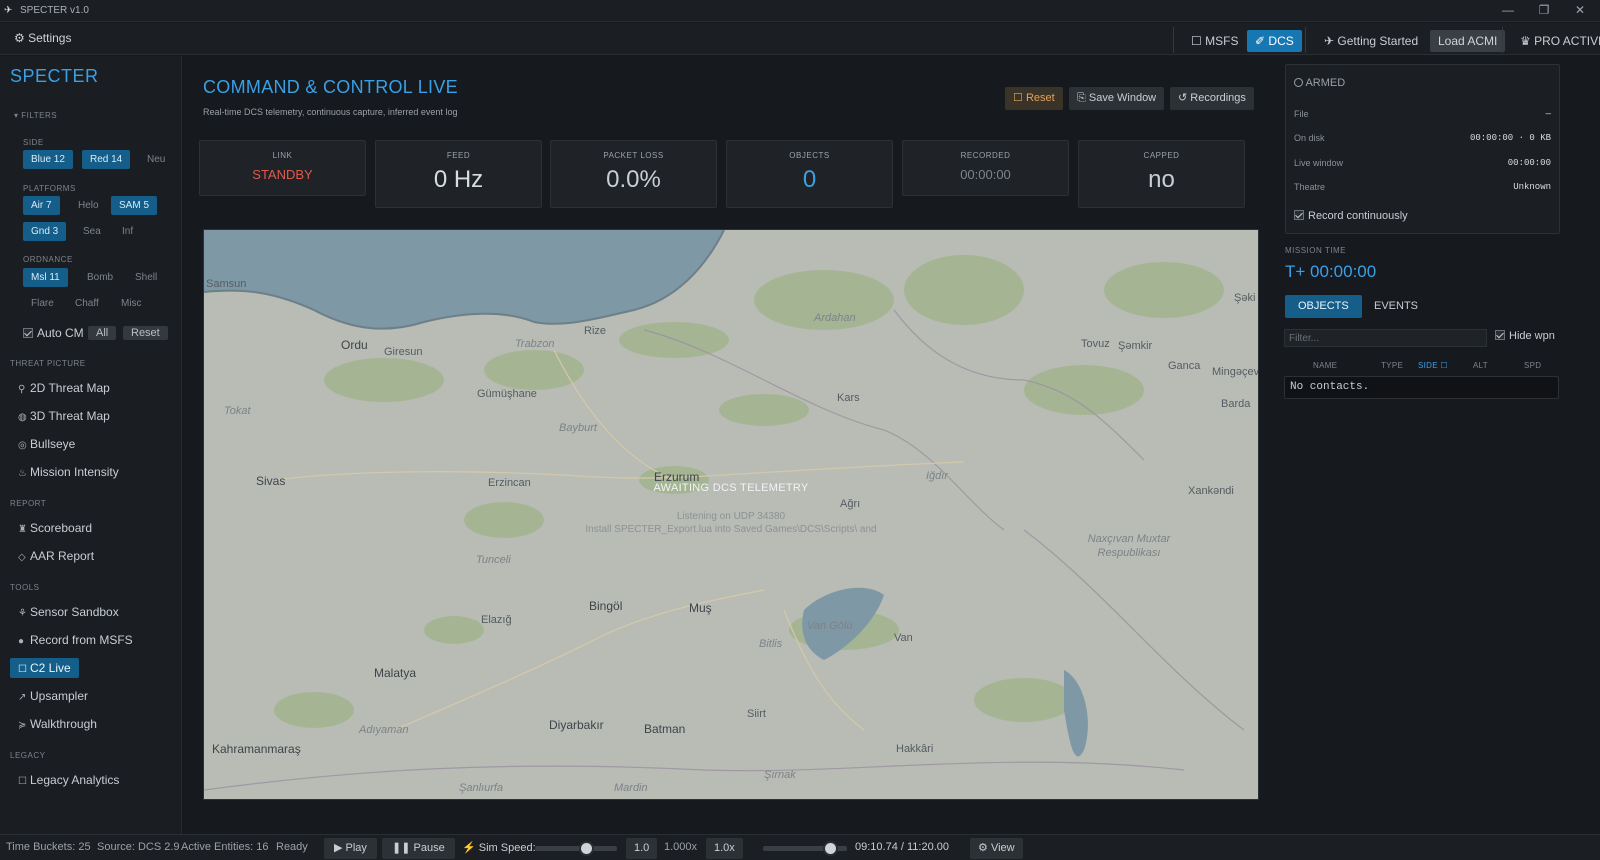  What do you see at coordinates (45, 277) in the screenshot?
I see `chip-ordnance-msl: Msl 11` at bounding box center [45, 277].